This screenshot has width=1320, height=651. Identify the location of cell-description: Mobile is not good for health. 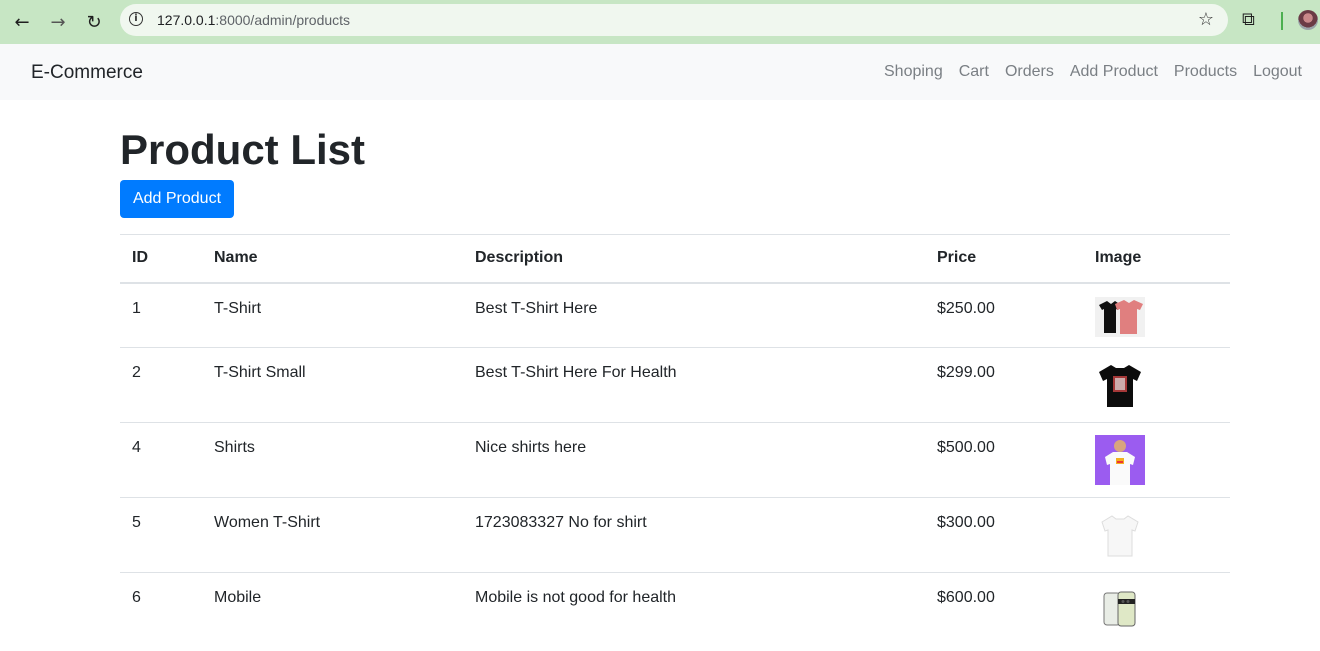
(694, 610).